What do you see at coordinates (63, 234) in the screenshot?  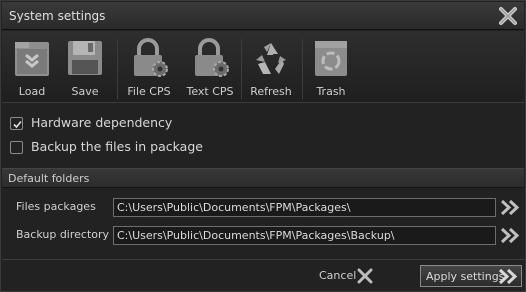 I see `backup-directory-label: Backup directory` at bounding box center [63, 234].